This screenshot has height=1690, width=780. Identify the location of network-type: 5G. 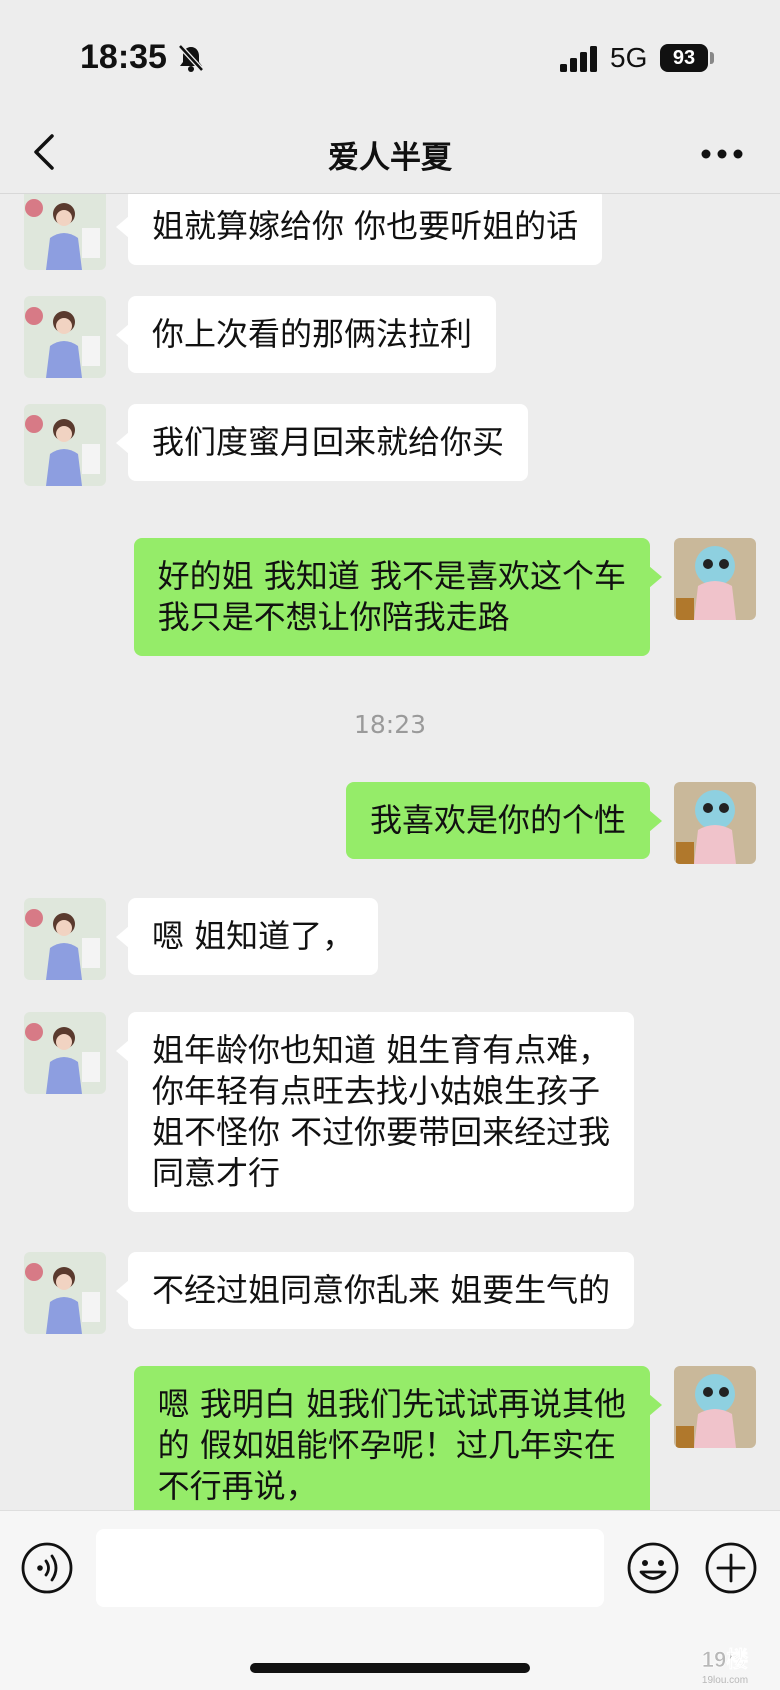
(629, 57).